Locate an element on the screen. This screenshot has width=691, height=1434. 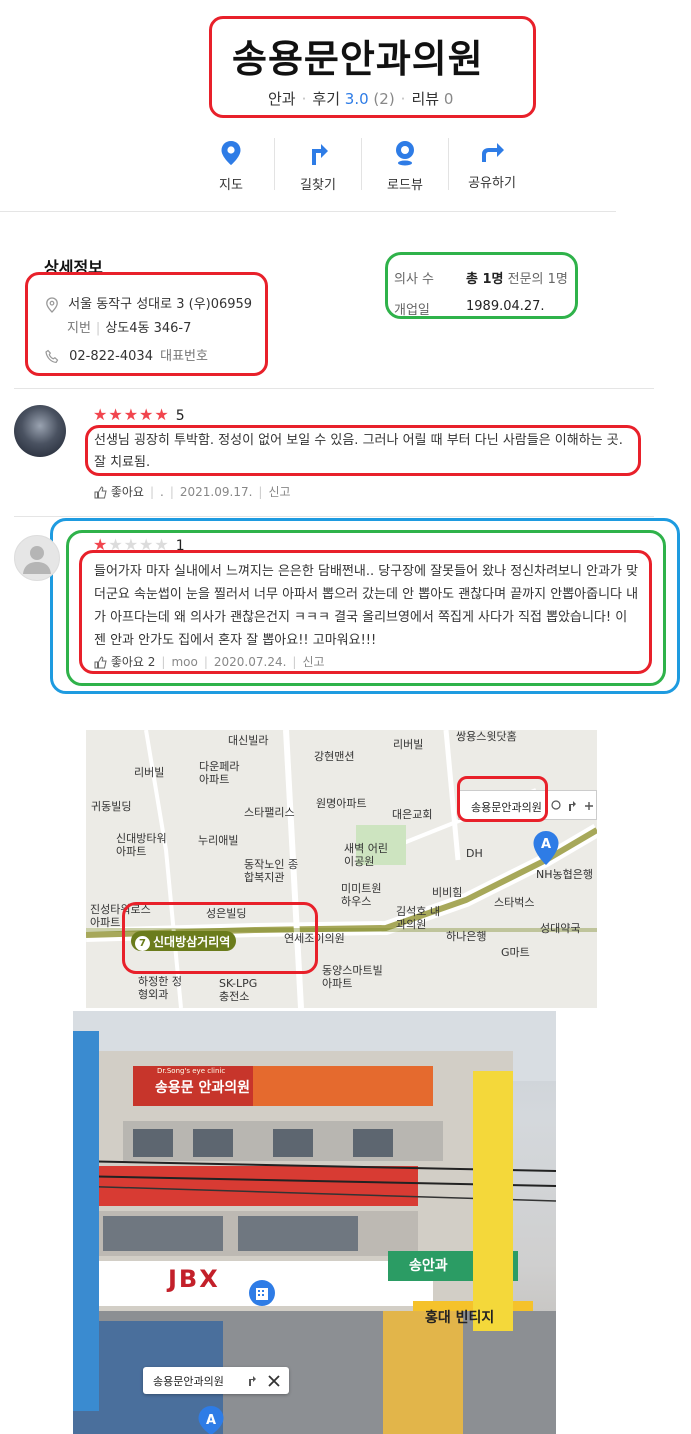
address-row: 서울 동작구 성대로 3 (우)06959 is located at coordinates (148, 303).